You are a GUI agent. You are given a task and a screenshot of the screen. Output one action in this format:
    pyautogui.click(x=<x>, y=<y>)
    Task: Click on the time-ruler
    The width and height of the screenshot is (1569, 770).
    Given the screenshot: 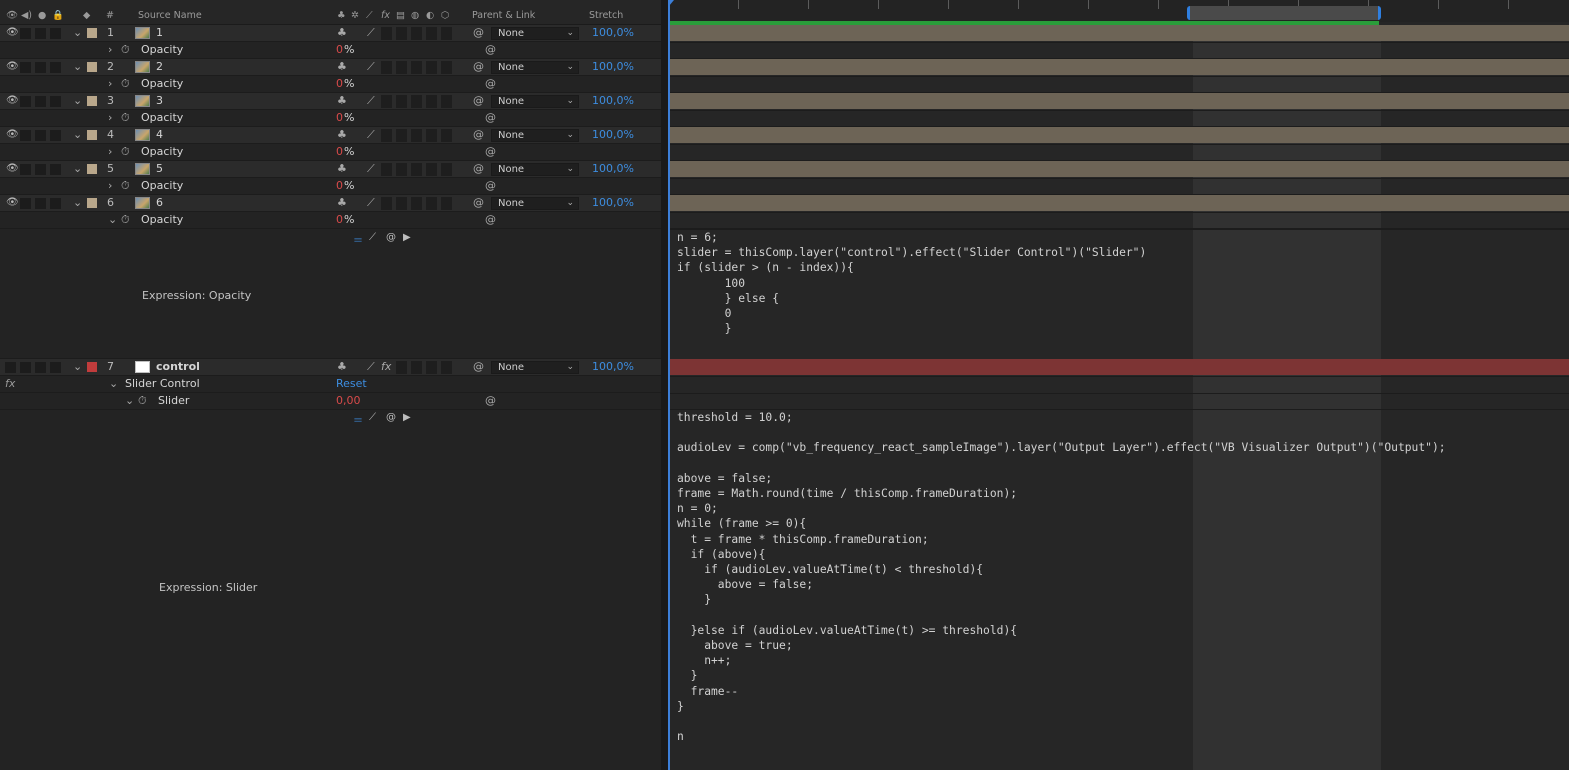 What is the action you would take?
    pyautogui.click(x=1118, y=11)
    